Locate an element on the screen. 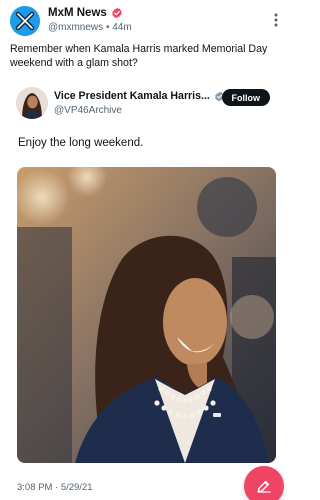 The image size is (320, 500). post-header: MxM News @mxmnews • 44m is located at coordinates (146, 22).